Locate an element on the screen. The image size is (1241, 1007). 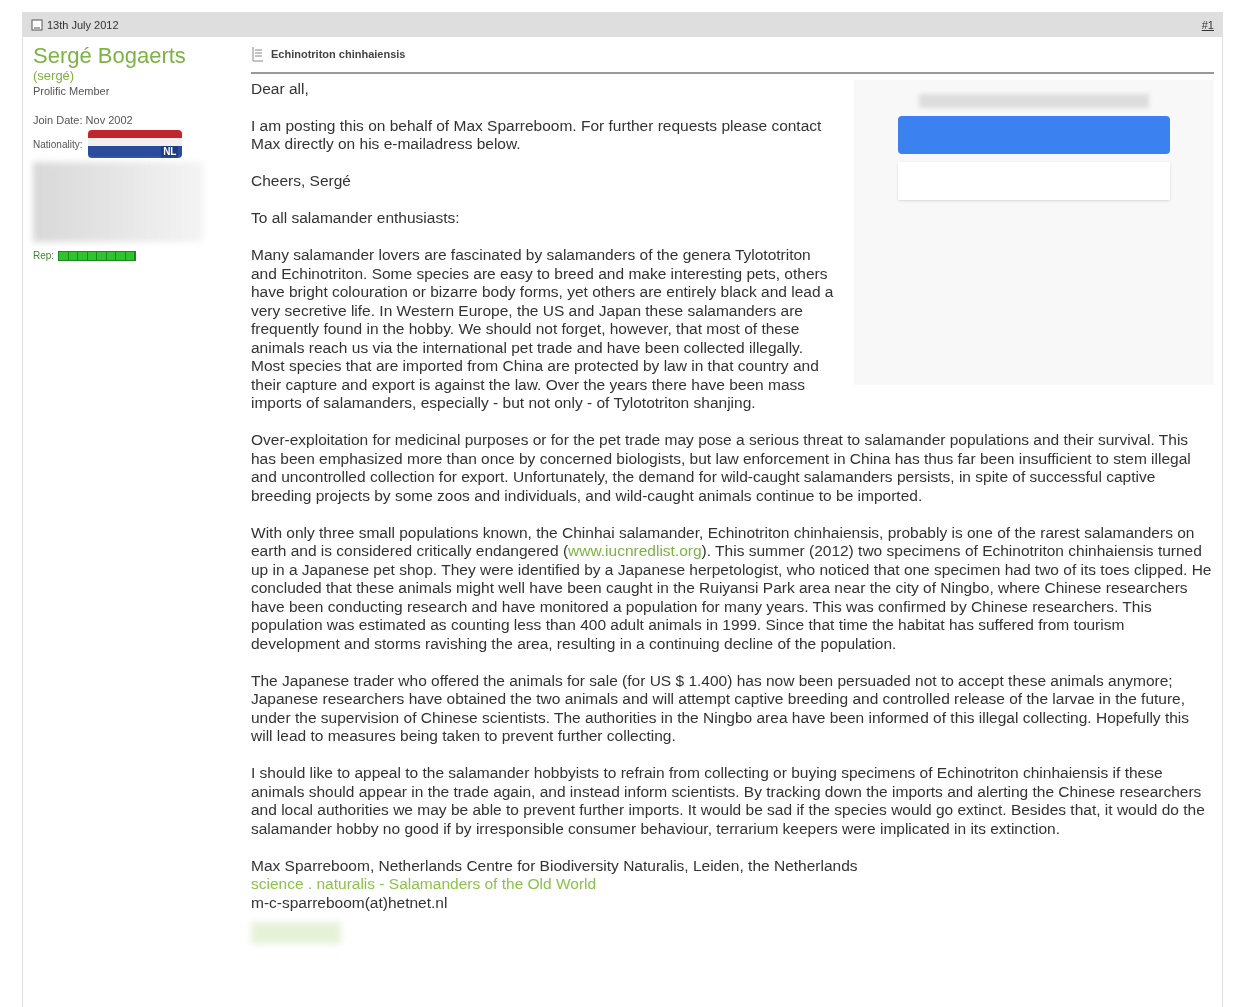
paragraph: Many salamander lovers are fascinated by salamanders of the genera Tylototriton and Echinotriton. Some species are easy to breed and make interesting pets, others have bright colouration or bizarre body forms, yet others are entirely black and lead a very secretive life. In Western Europe, the US and Japan these salamanders are frequently found in the hobby. We should not forget, however, that most of these animals reach us via the international pet trade and have been collected illegally. Most species that are imported from China are protected by law in that country and their capture and export is against the law. Over the years there have been mass imports of salamanders, especially - but not only - of Tylototriton shanjing. is located at coordinates (543, 329).